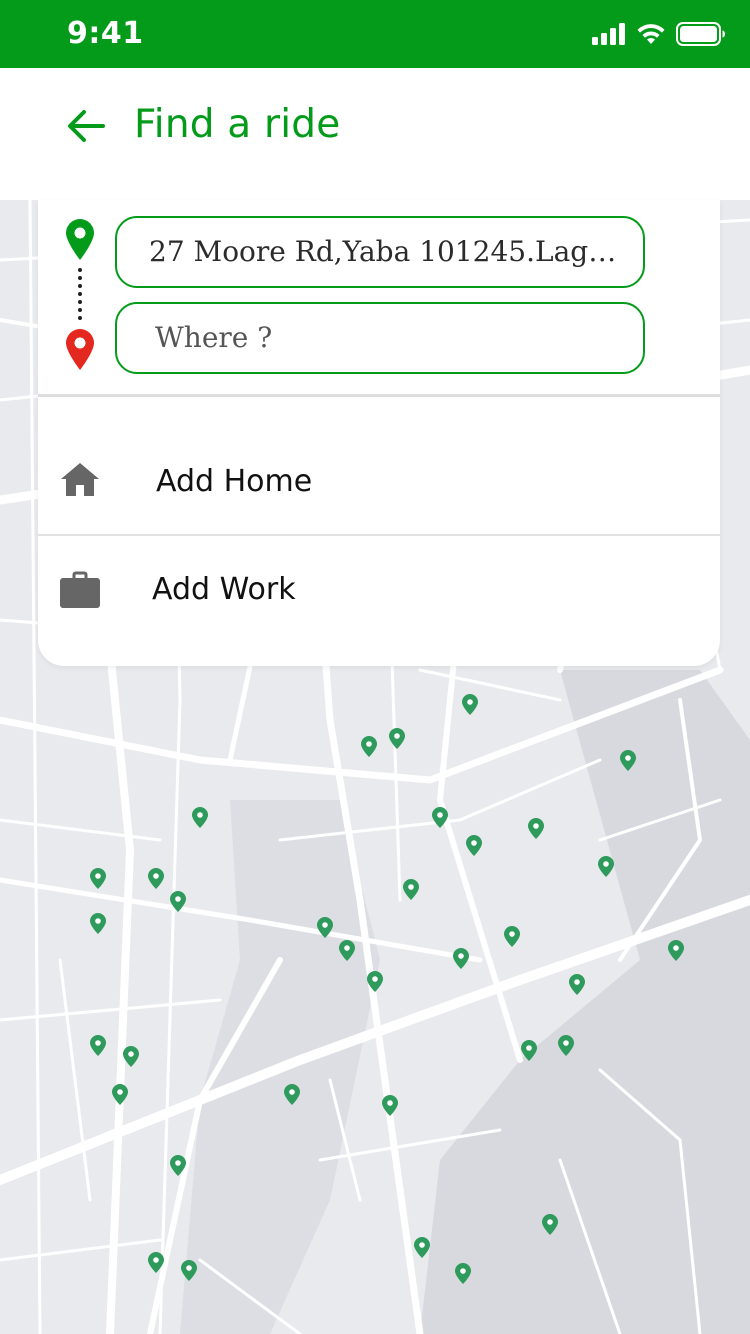 The height and width of the screenshot is (1334, 750). Describe the element at coordinates (608, 34) in the screenshot. I see `signal-icon` at that location.